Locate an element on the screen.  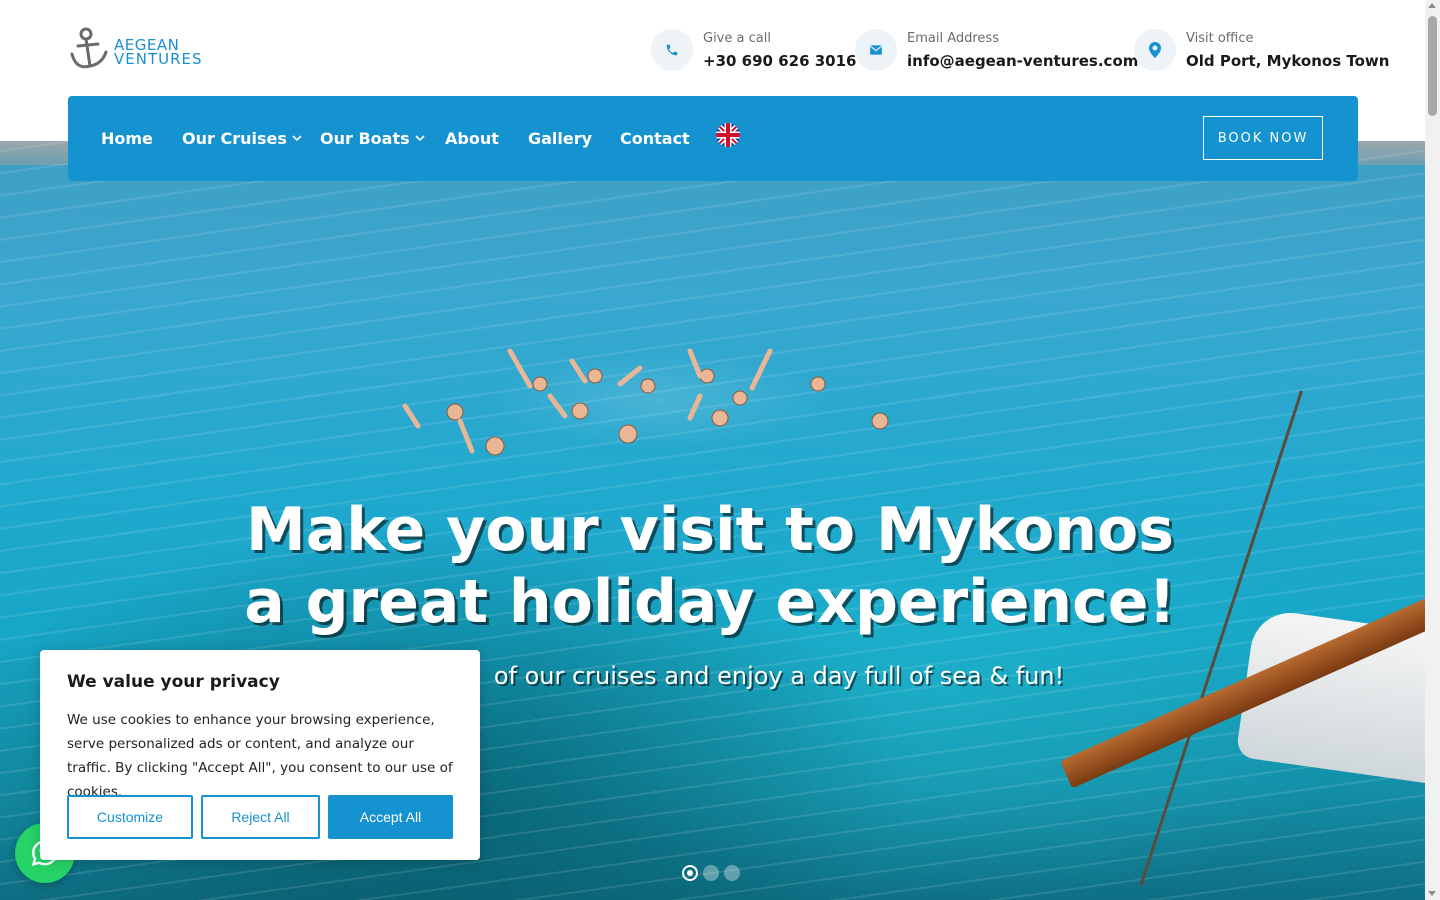
slider-pagination is located at coordinates (711, 873).